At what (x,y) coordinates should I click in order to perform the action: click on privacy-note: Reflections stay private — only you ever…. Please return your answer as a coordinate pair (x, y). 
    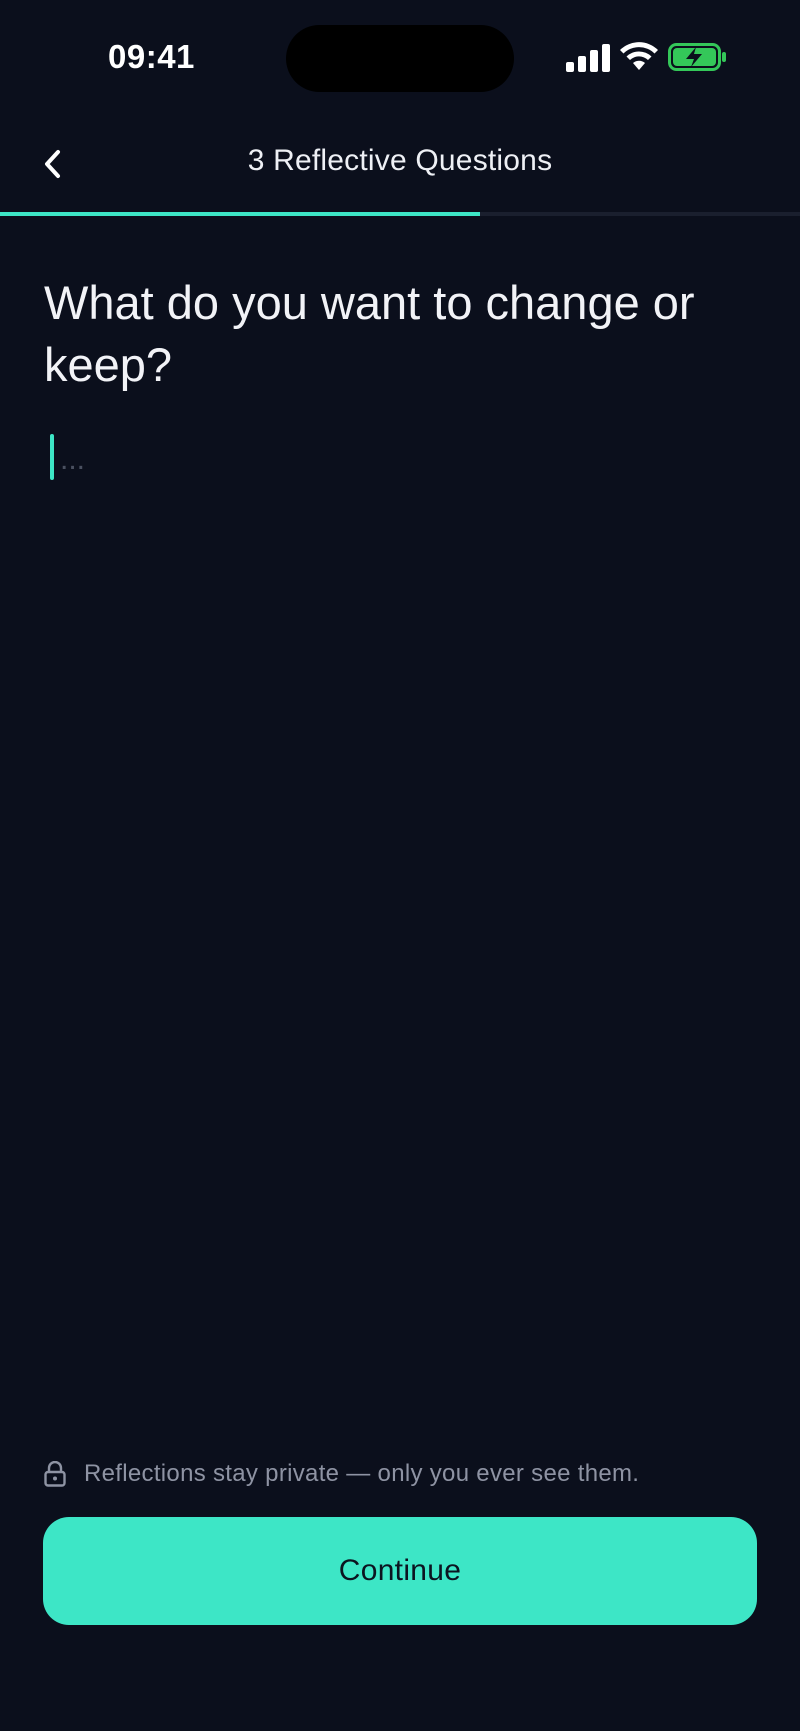
    Looking at the image, I should click on (404, 1474).